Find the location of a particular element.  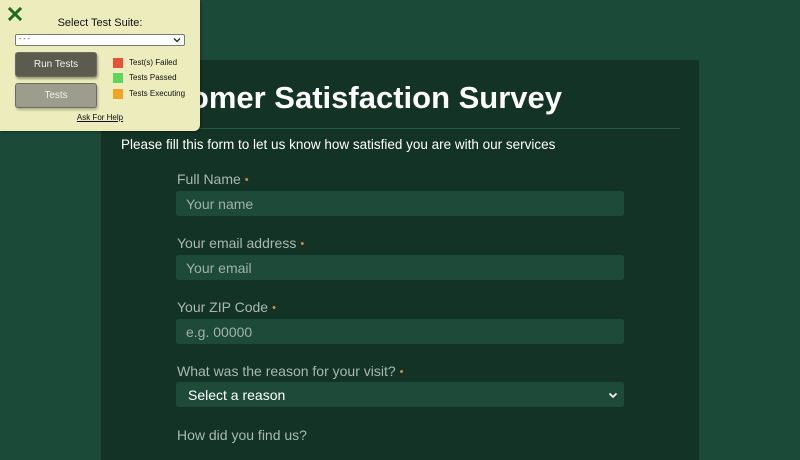

visit-reason-selected: Select a reason is located at coordinates (237, 394).